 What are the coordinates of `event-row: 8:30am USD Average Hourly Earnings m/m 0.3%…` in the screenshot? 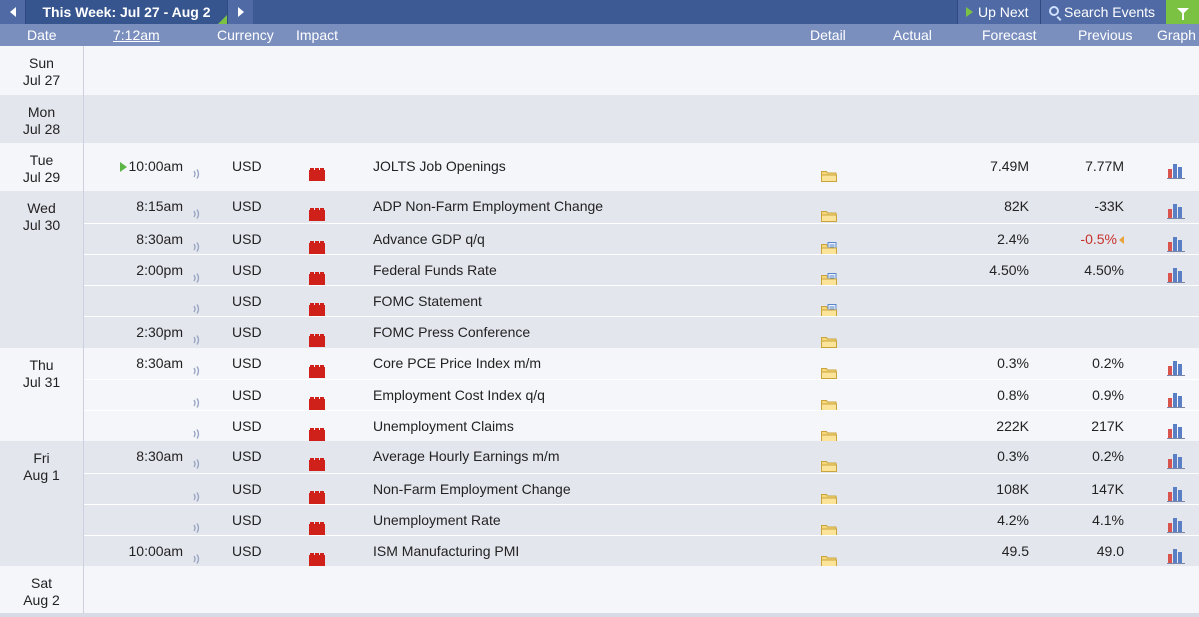 It's located at (641, 457).